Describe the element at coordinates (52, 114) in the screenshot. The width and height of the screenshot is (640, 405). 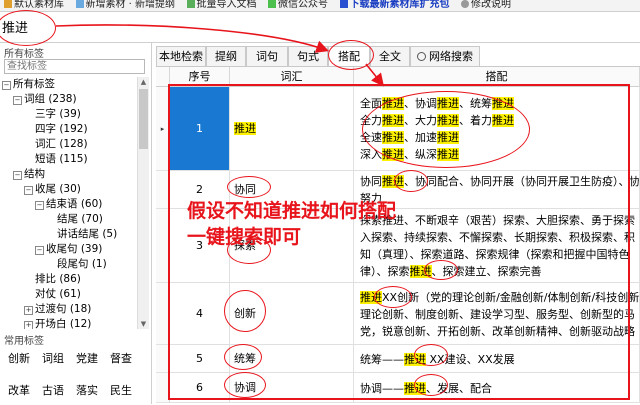
I see `tree-node: 三字 (39)` at that location.